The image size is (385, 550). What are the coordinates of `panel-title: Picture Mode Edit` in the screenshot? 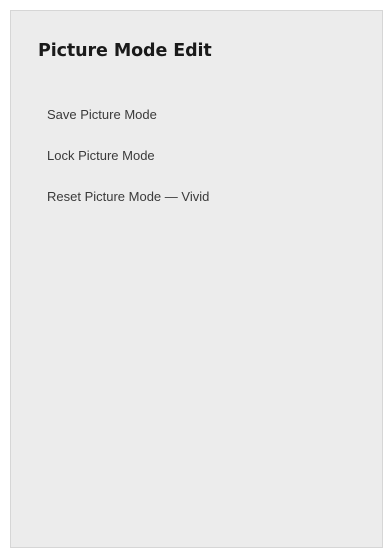 It's located at (125, 51).